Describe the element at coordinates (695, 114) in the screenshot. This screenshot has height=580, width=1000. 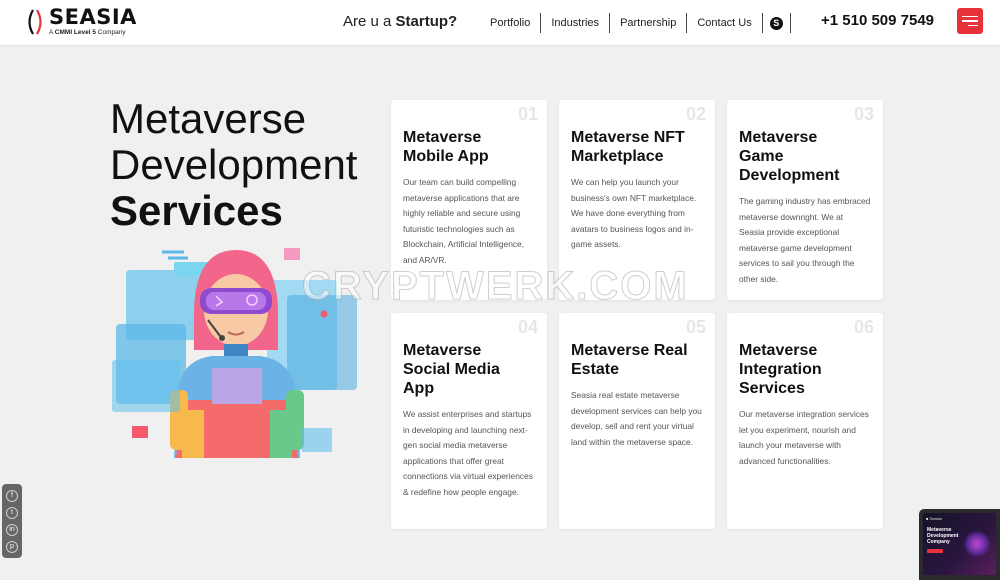
I see `card-number: 02` at that location.